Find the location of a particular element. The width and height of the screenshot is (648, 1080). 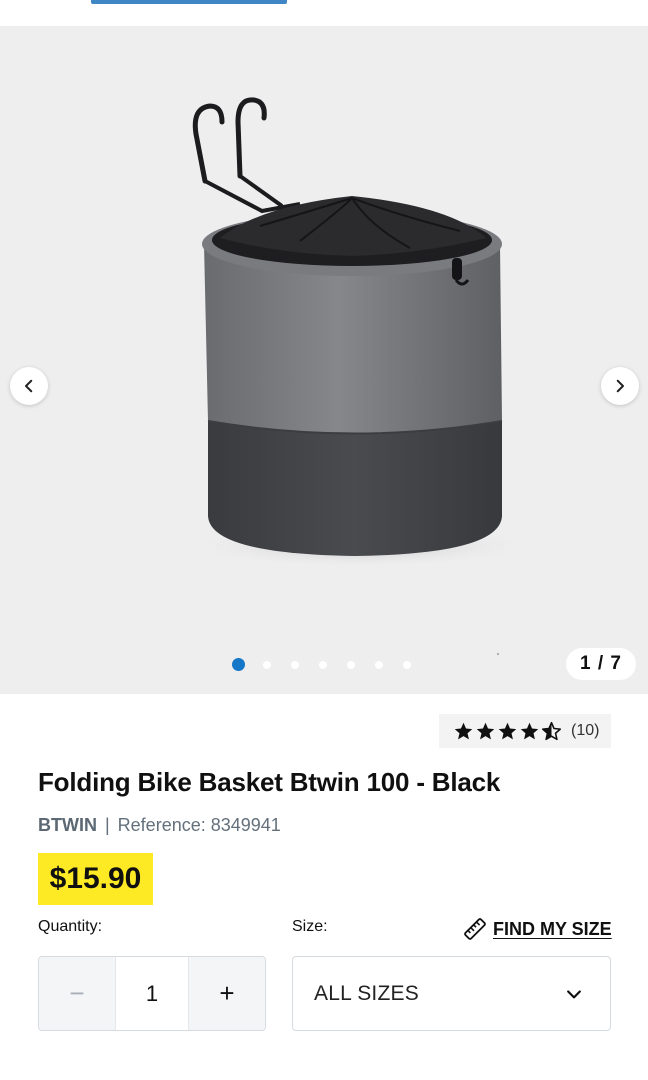

product-title: Folding Bike Basket Btwin 100 - Black is located at coordinates (269, 782).